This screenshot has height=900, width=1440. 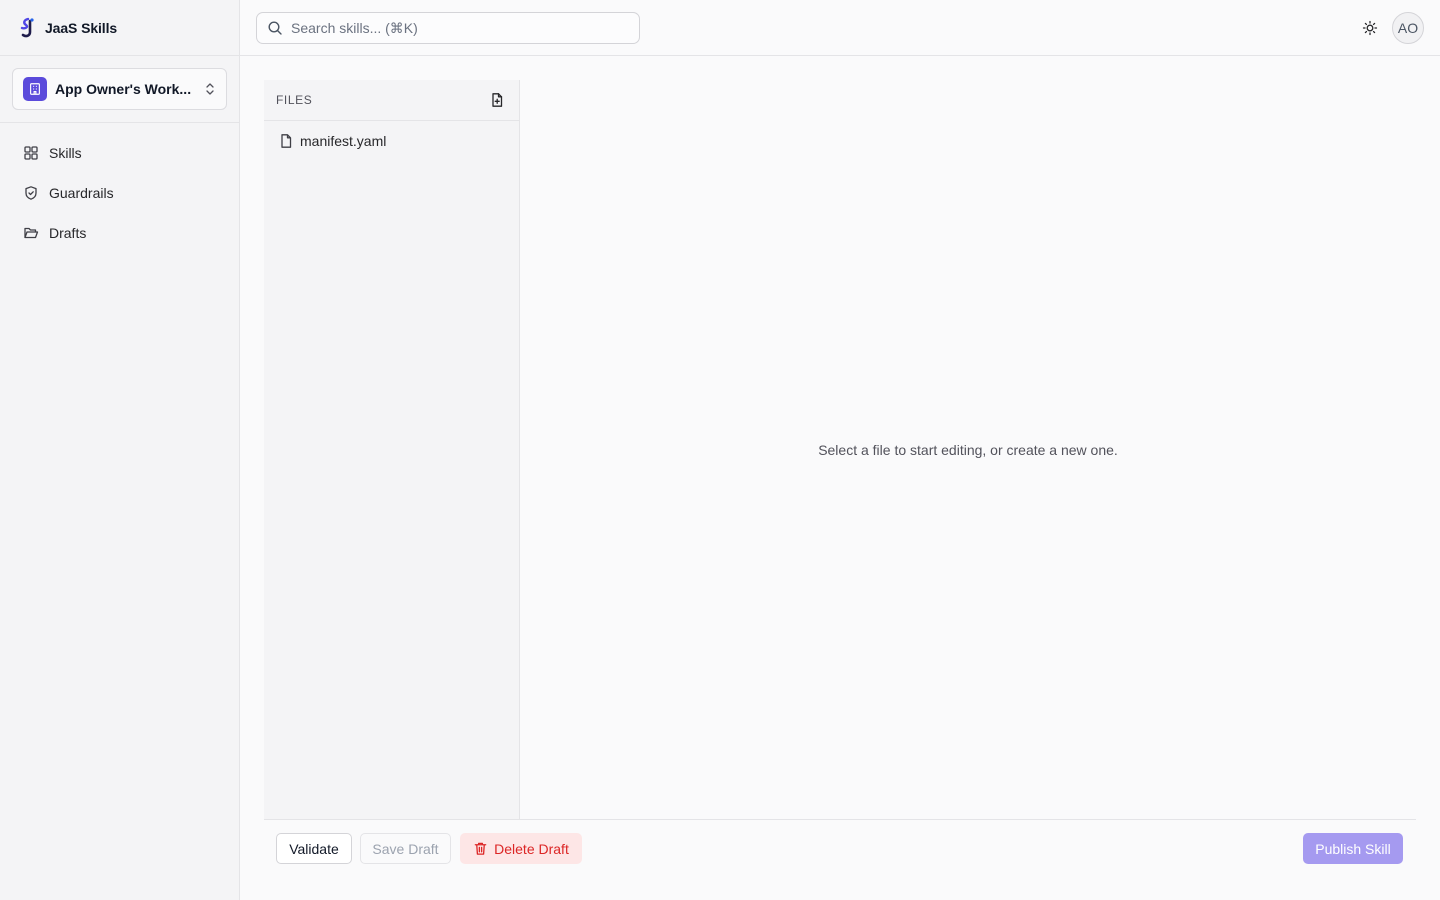 I want to click on publish-skill-button: Publish Skill, so click(x=1353, y=848).